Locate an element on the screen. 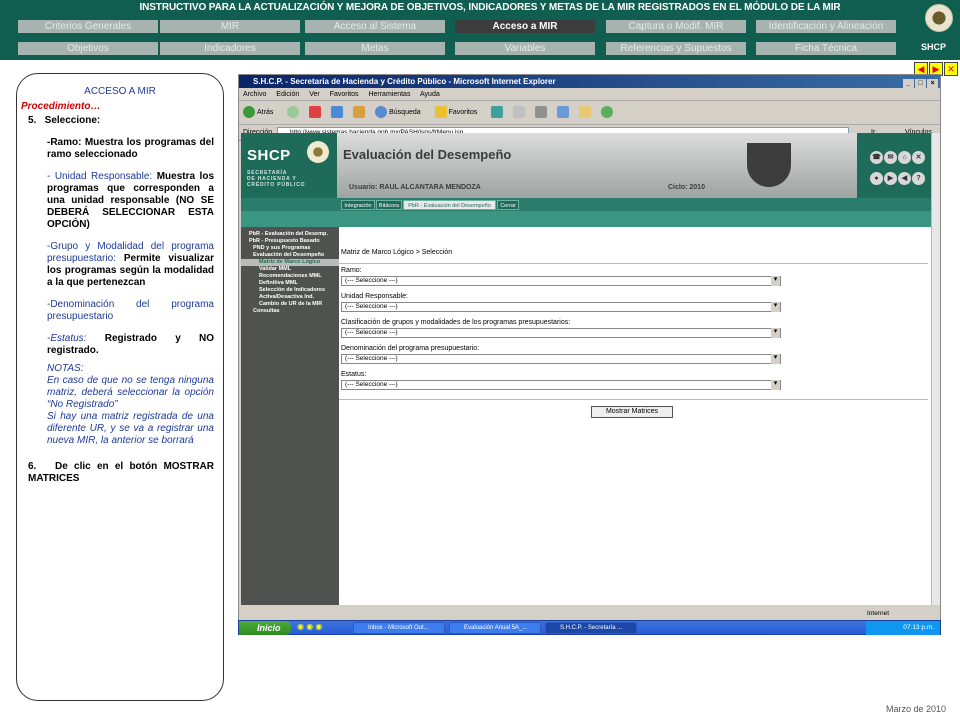  record-icon: ● is located at coordinates (876, 178).